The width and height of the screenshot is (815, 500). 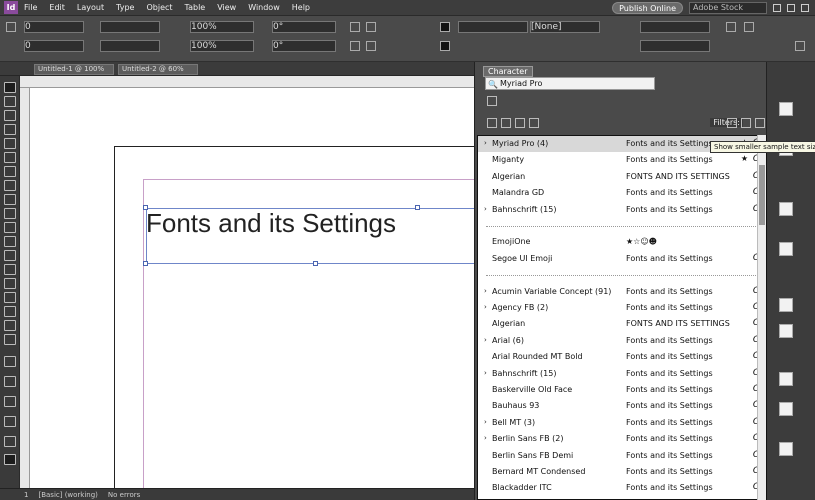 I want to click on pencil-tool-icon, so click(x=10, y=199).